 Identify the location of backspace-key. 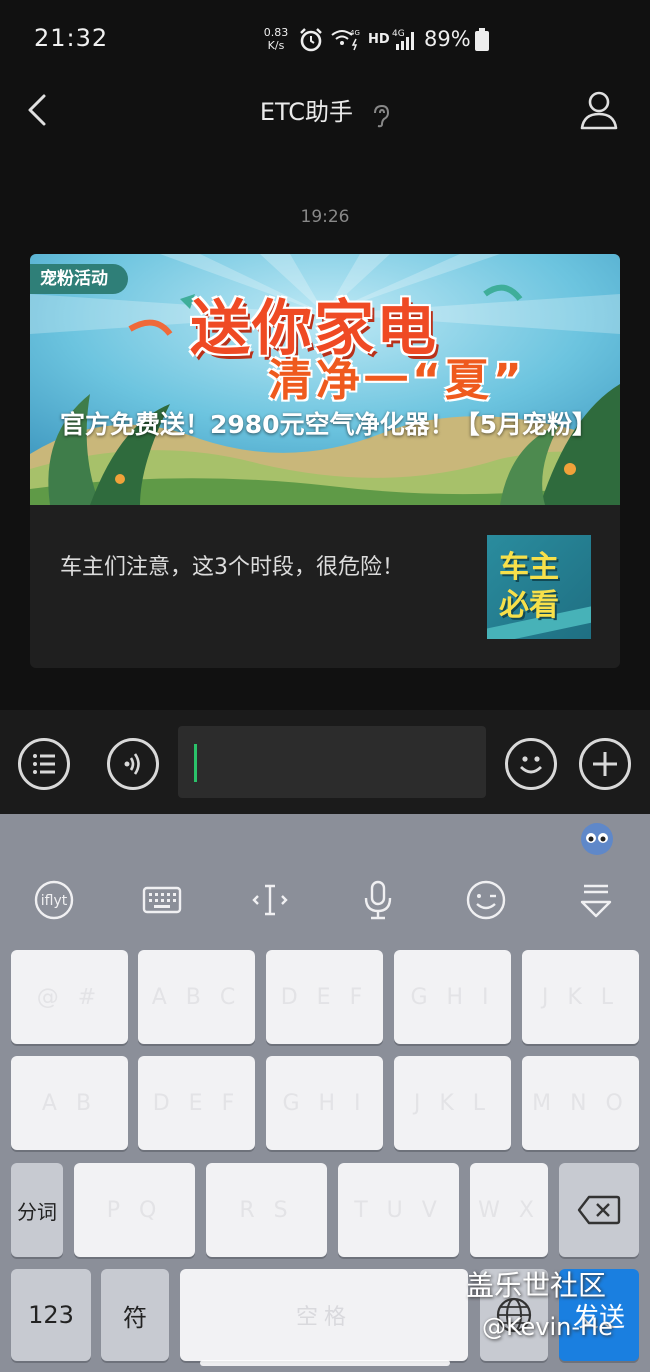
(599, 1210).